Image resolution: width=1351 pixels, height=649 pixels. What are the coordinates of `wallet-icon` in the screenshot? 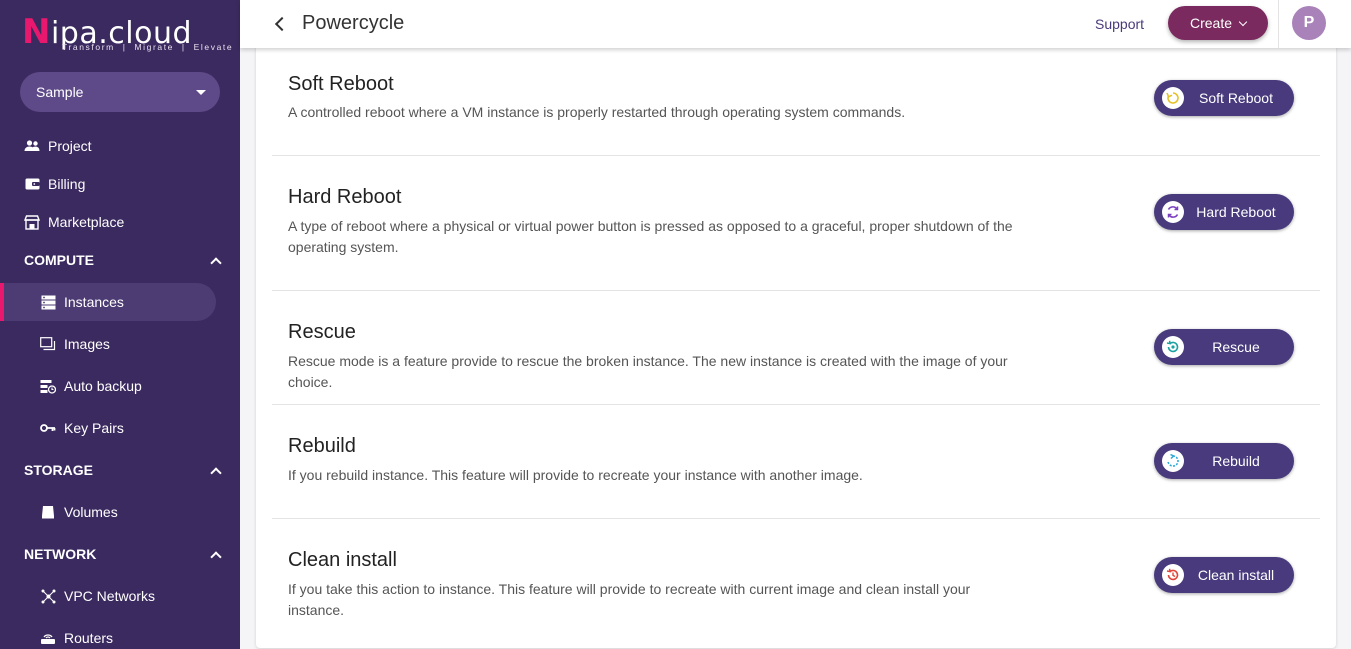 It's located at (32, 184).